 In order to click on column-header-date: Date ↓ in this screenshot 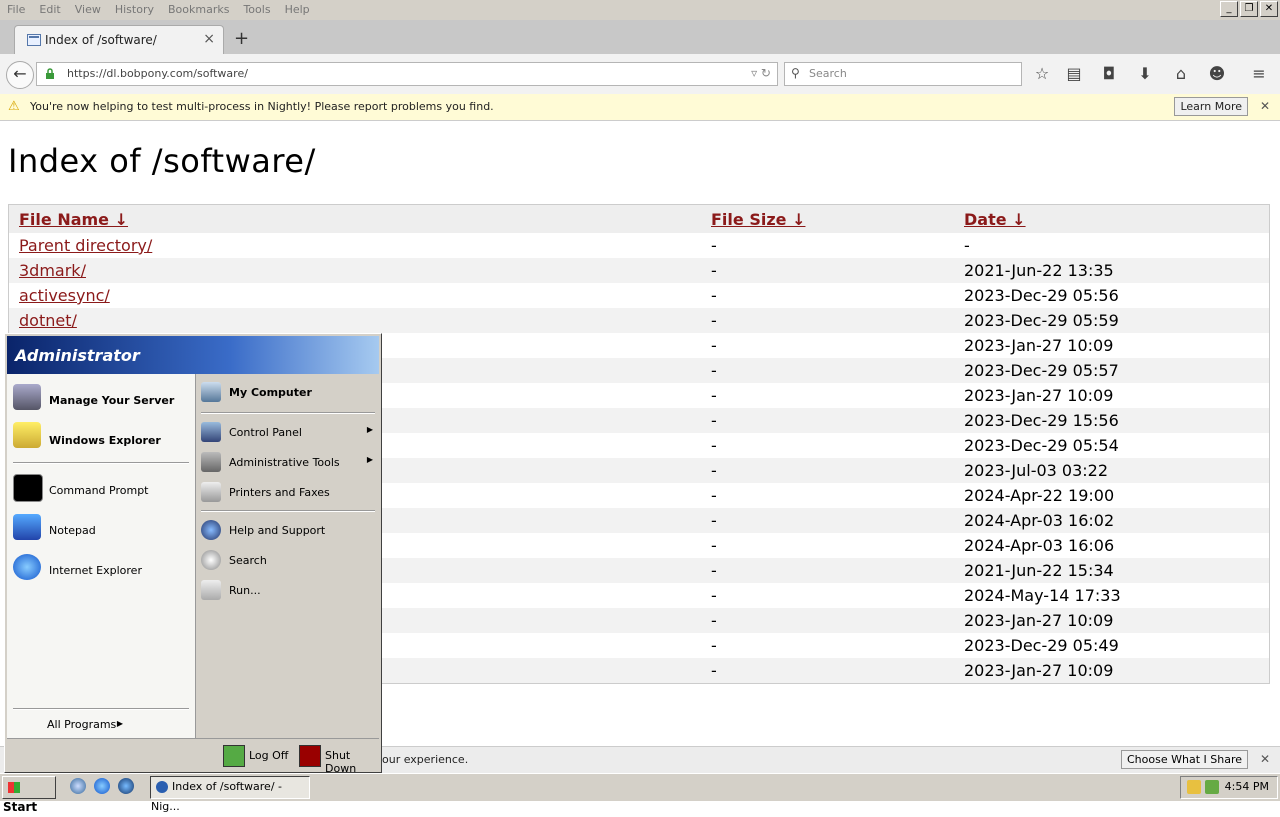, I will do `click(1112, 218)`.